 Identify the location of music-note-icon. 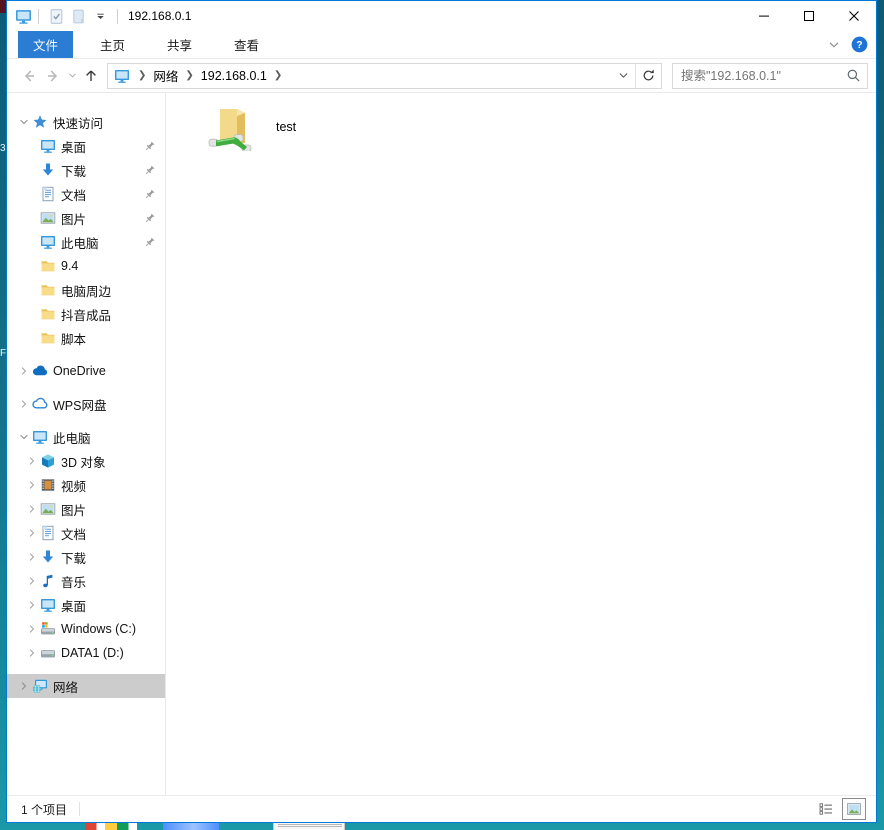
(48, 581).